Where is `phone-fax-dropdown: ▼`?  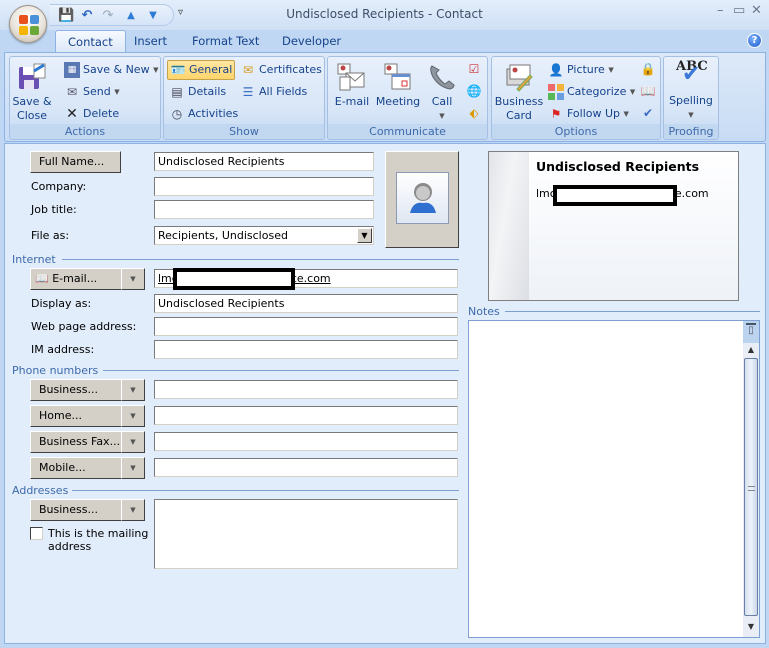 phone-fax-dropdown: ▼ is located at coordinates (133, 442).